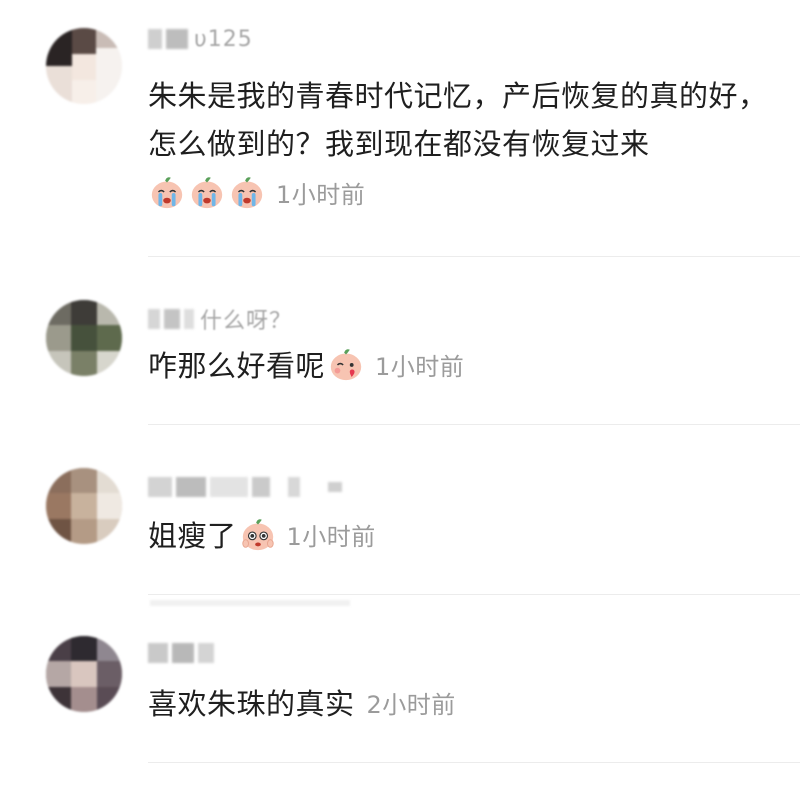 This screenshot has height=793, width=800. I want to click on comment-text: 朱朱是我的青春时代记忆，产后恢复的真的好，怎么做到的？我到现在都没有恢复过来, so click(458, 120).